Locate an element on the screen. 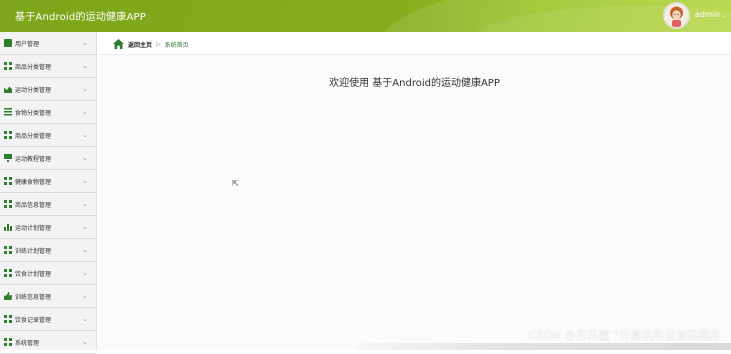 This screenshot has height=354, width=731. avatar-image is located at coordinates (676, 16).